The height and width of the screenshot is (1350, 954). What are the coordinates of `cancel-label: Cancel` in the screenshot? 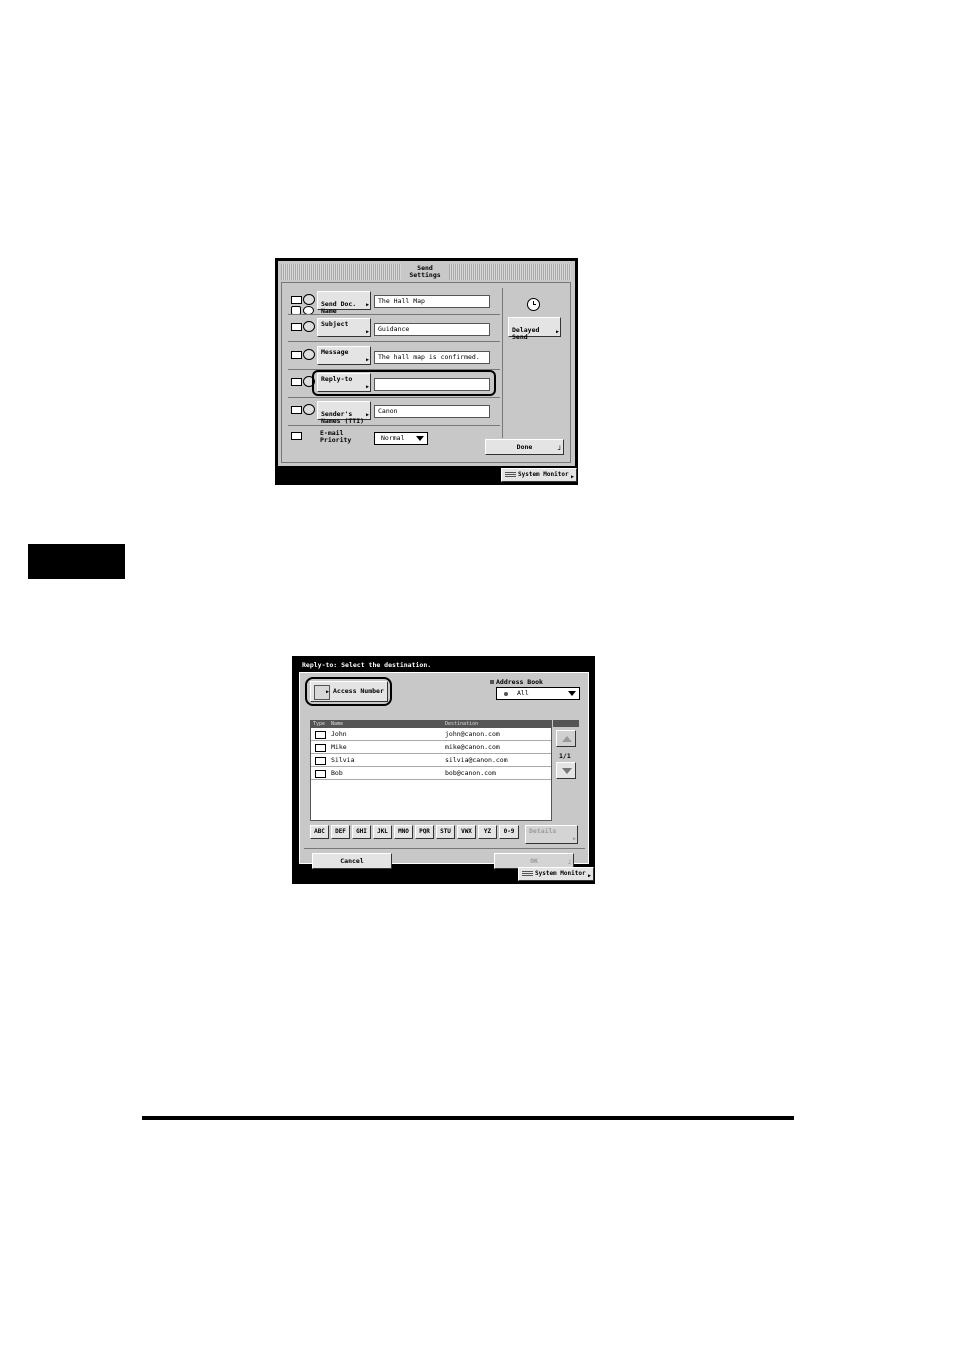 It's located at (352, 861).